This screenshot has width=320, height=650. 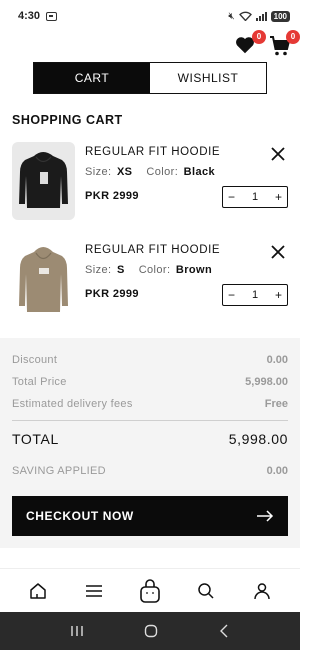 I want to click on total-label: TOTAL, so click(x=35, y=439).